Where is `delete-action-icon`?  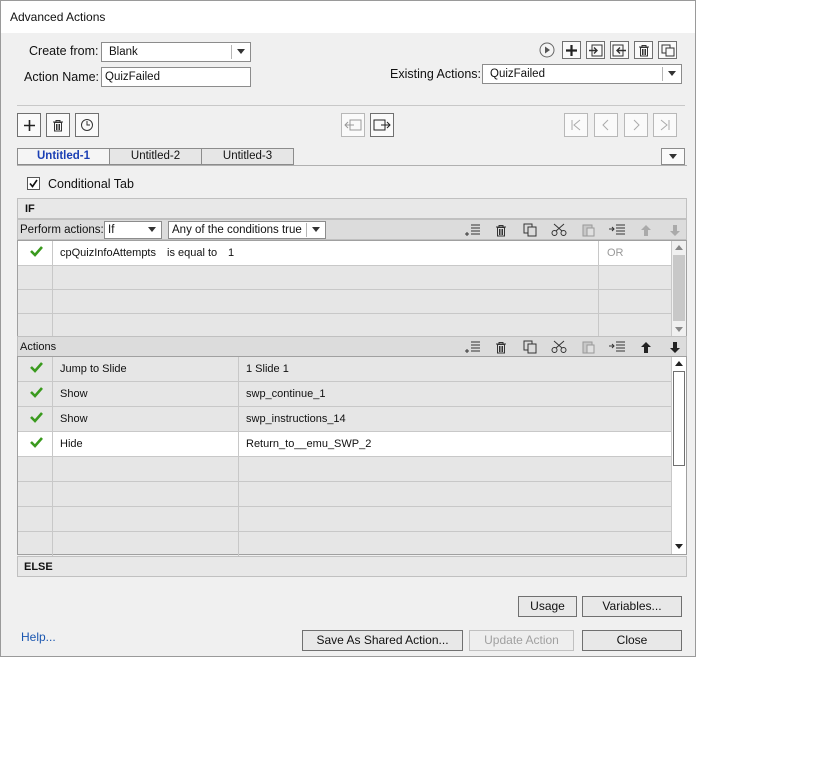
delete-action-icon is located at coordinates (501, 347).